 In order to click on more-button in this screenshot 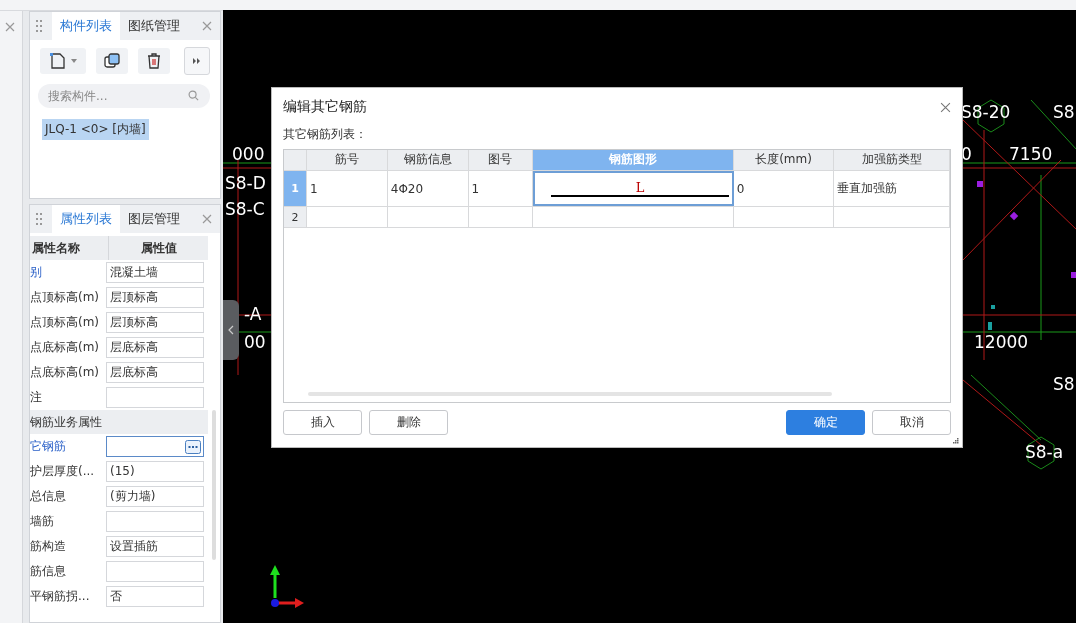, I will do `click(197, 61)`.